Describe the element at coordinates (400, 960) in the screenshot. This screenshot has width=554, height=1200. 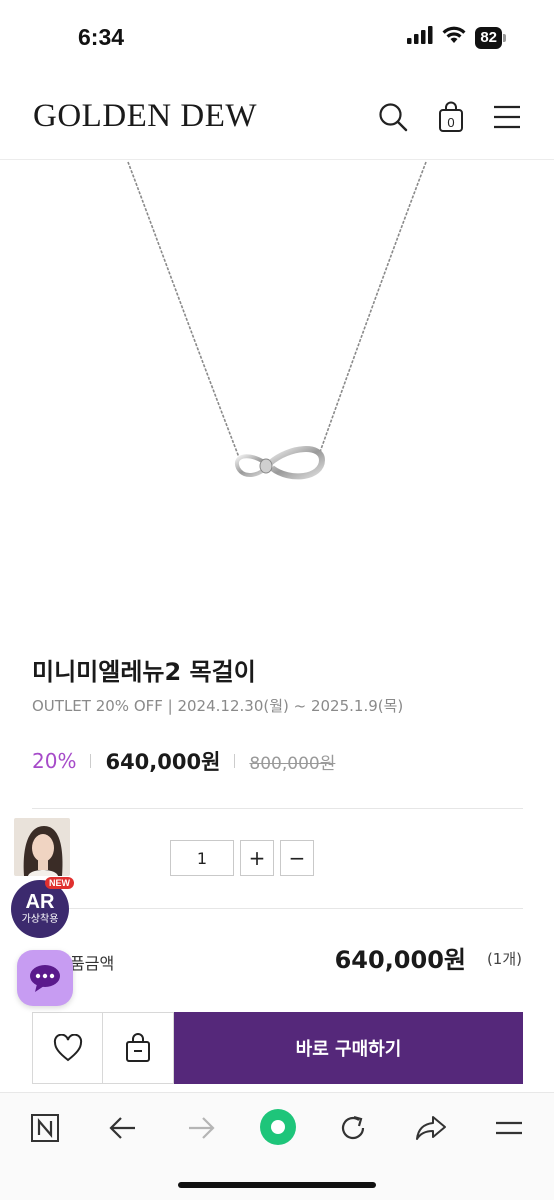
I see `total-price: 640,000원` at that location.